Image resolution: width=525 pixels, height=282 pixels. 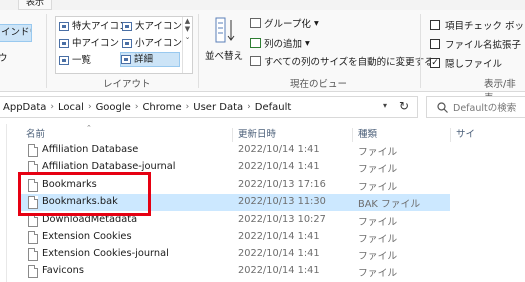 I want to click on large-icons-icon, so click(x=127, y=26).